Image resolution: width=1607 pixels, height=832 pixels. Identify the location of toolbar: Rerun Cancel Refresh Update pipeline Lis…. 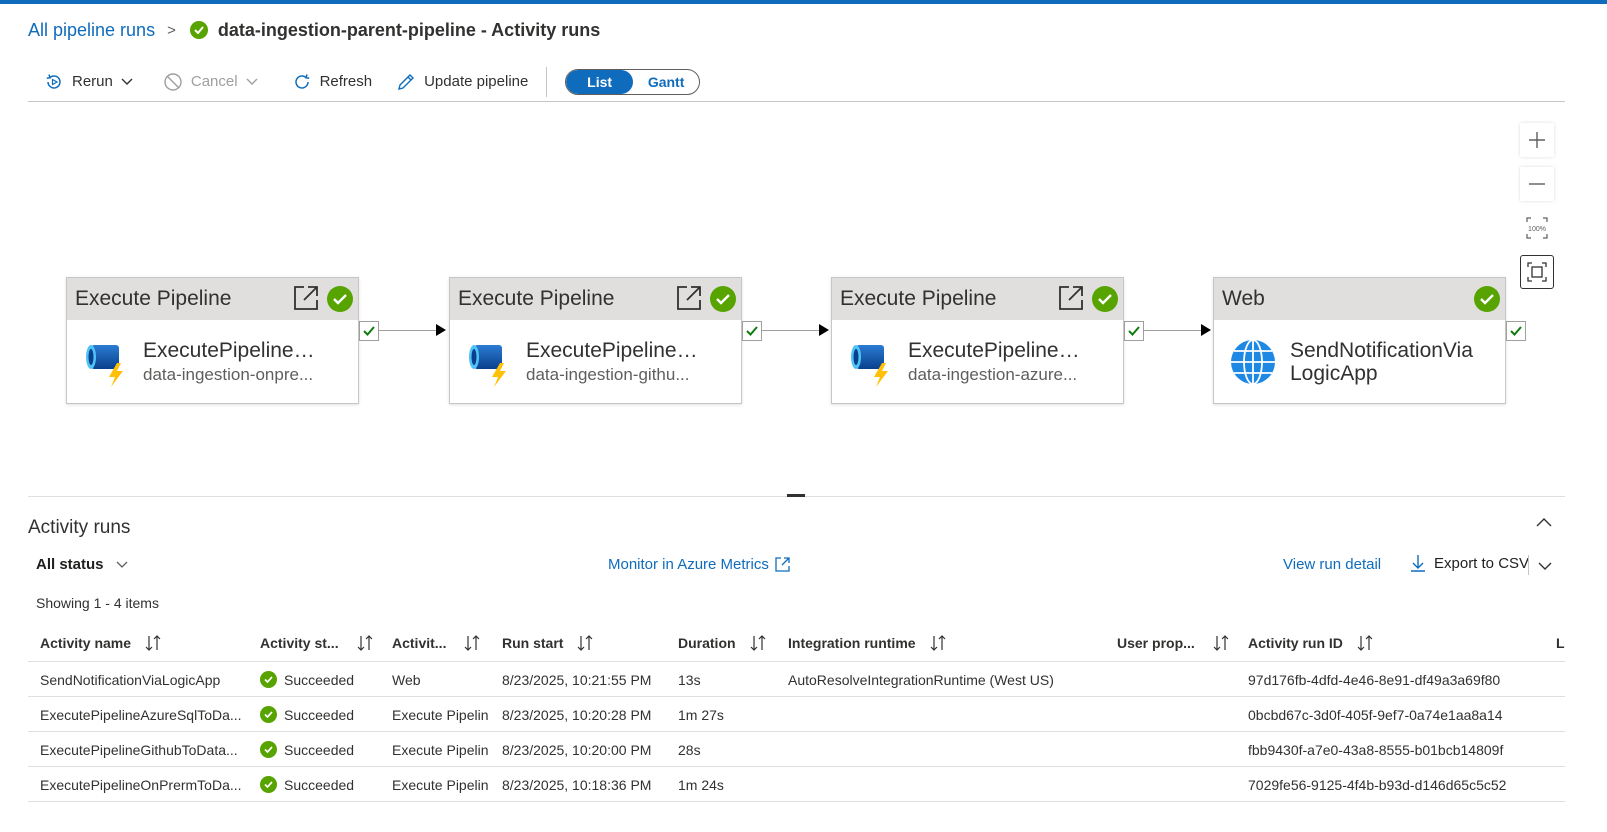
(796, 82).